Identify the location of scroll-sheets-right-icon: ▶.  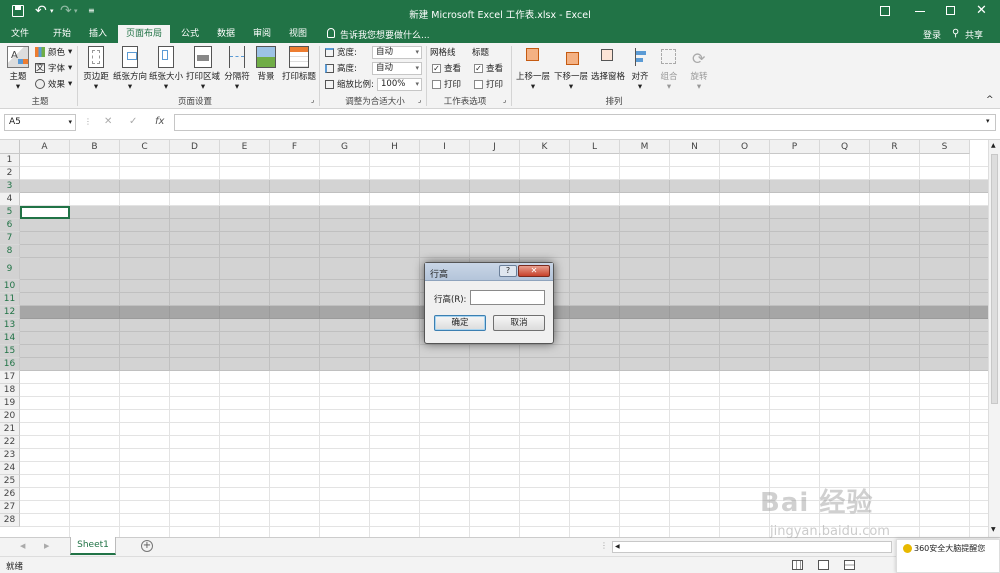
(46, 546).